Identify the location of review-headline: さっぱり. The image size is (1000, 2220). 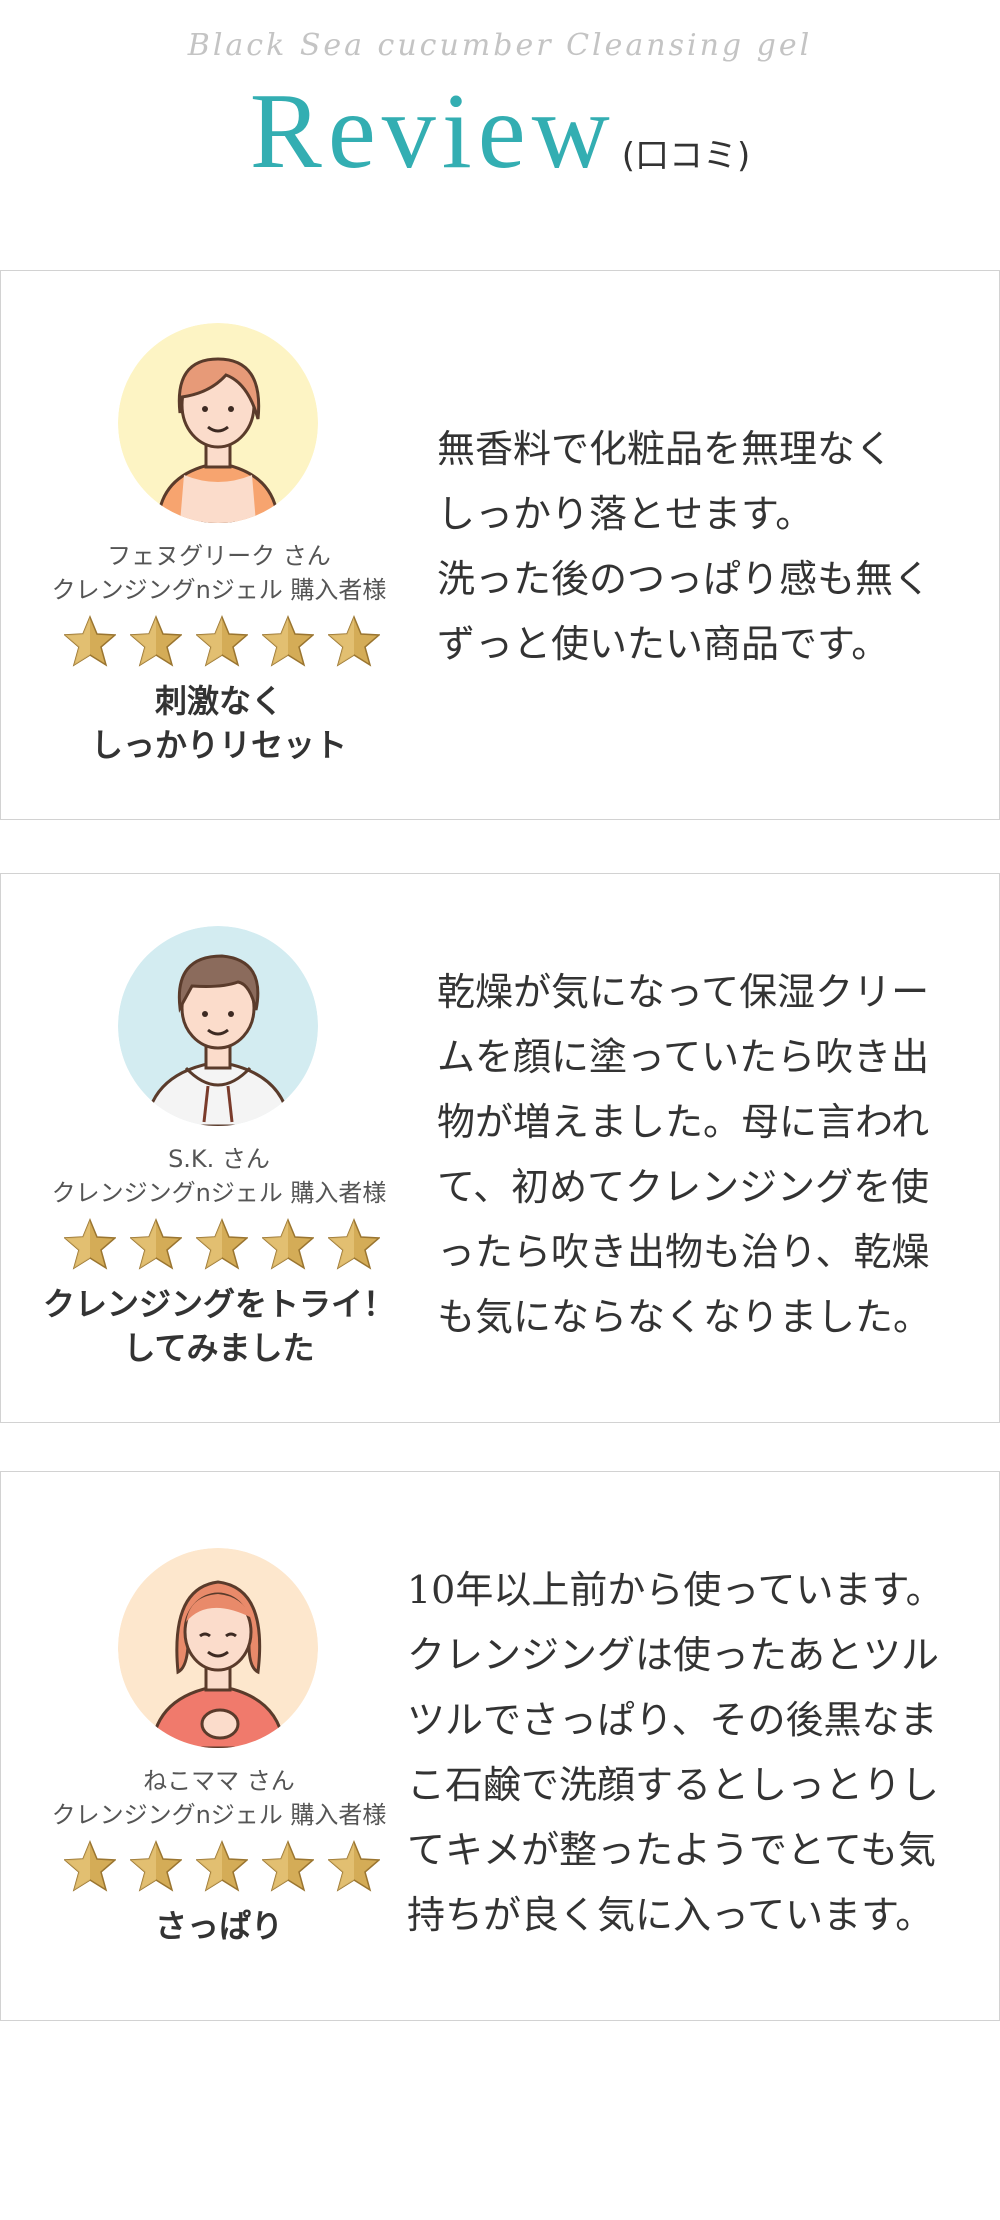
(218, 1926).